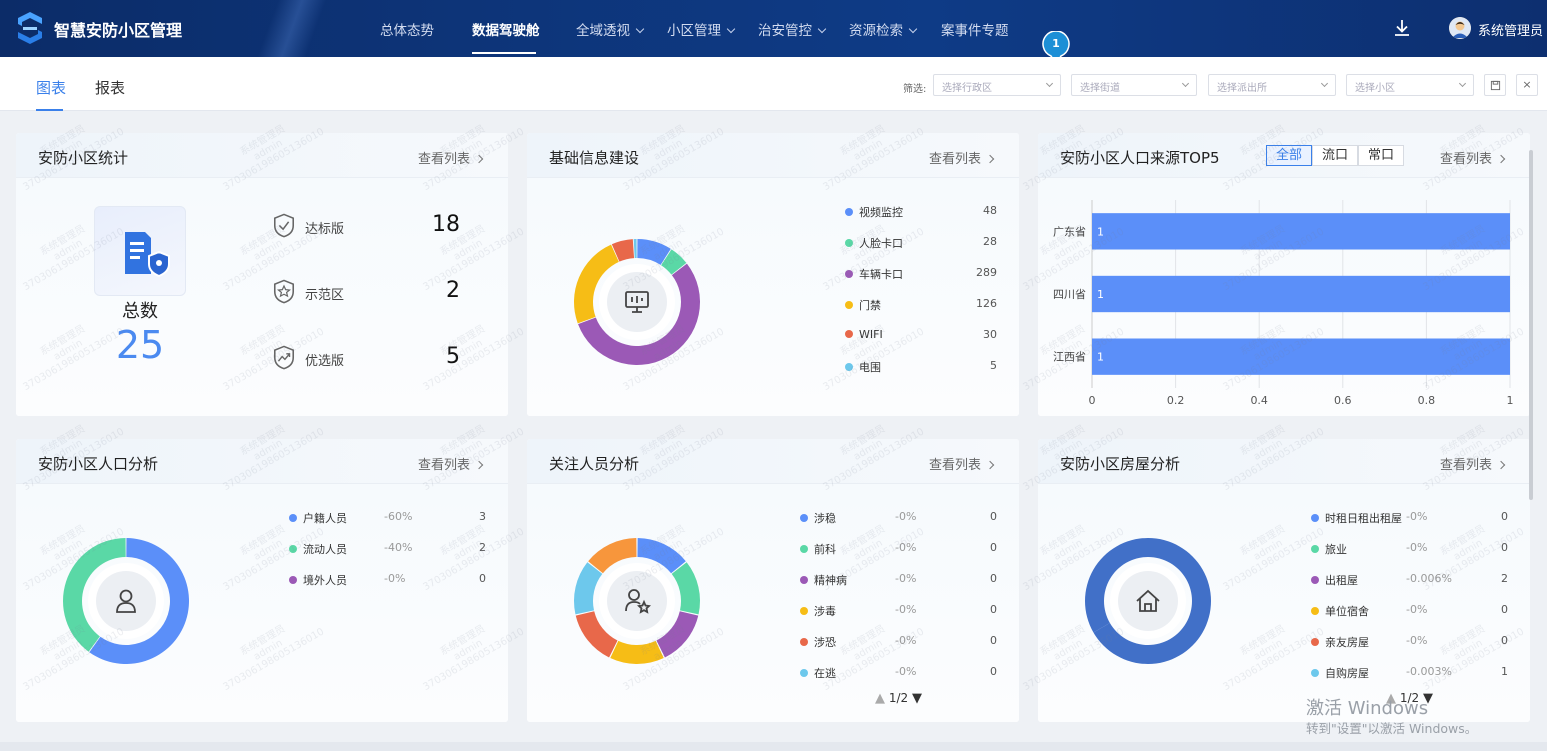  I want to click on legend-item: 前科, so click(818, 549).